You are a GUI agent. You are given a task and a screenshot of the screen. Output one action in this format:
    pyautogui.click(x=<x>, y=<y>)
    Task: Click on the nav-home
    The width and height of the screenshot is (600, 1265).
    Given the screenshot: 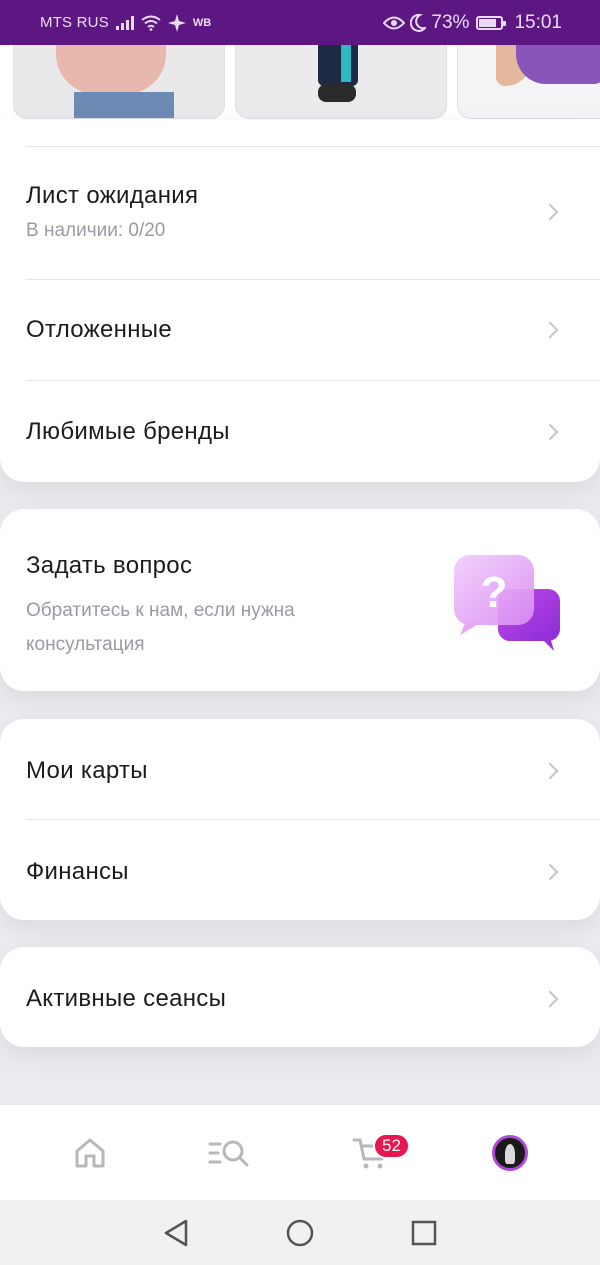 What is the action you would take?
    pyautogui.click(x=90, y=1153)
    